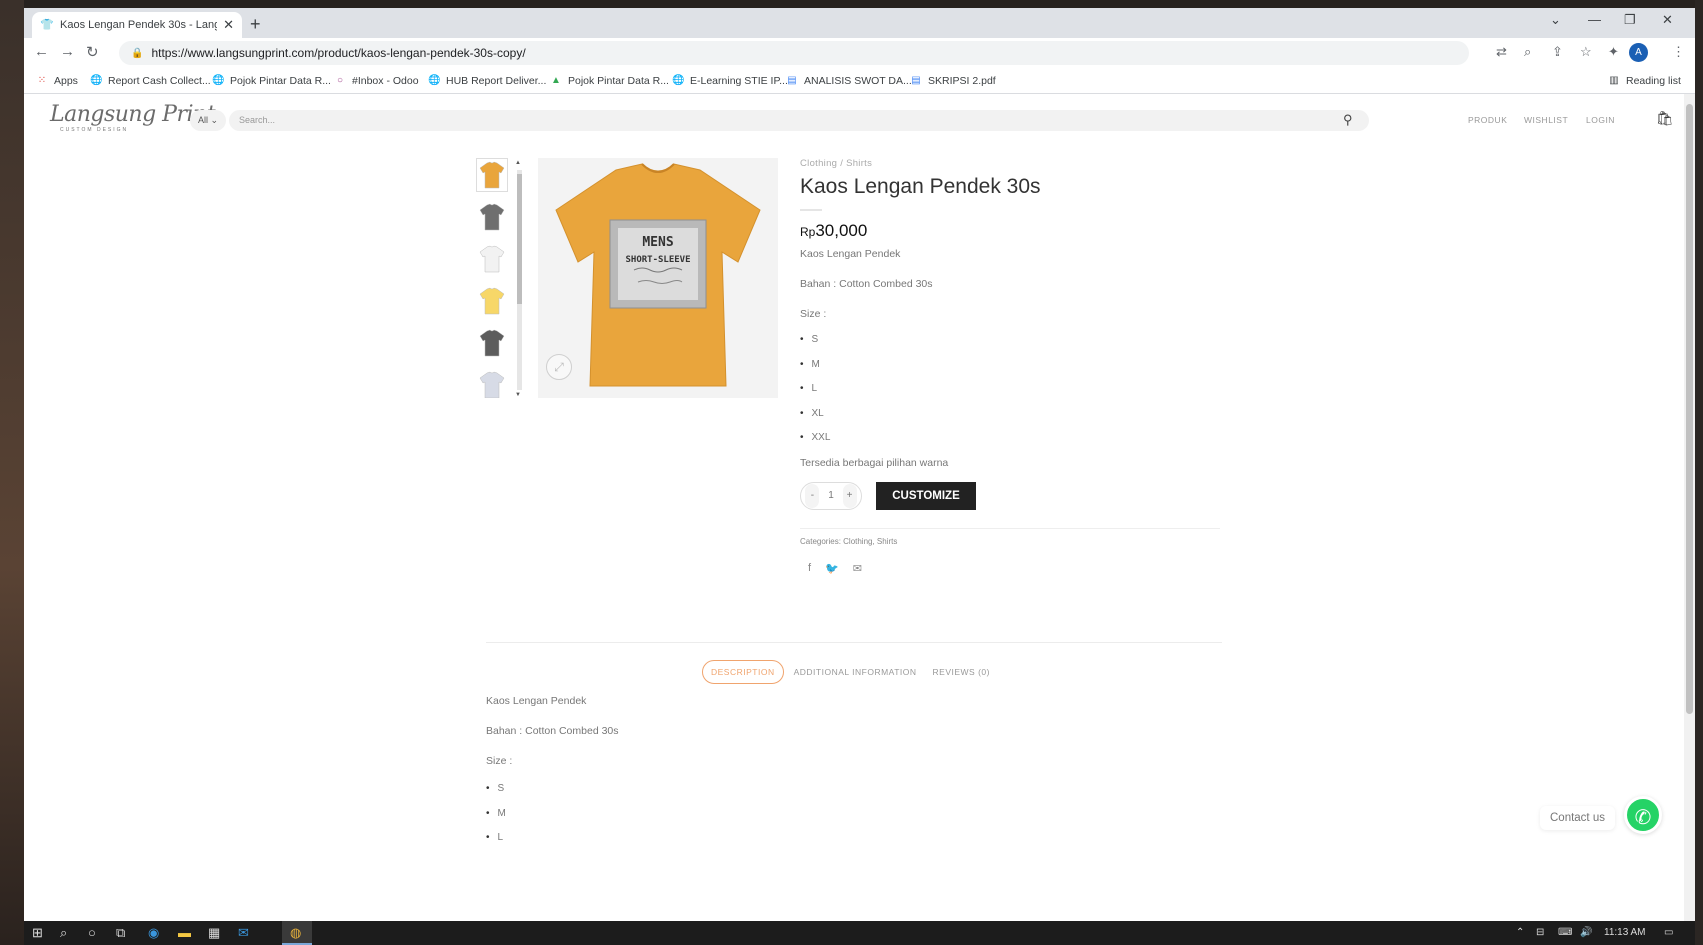  I want to click on bookmark-star-icon: ☆, so click(1586, 52).